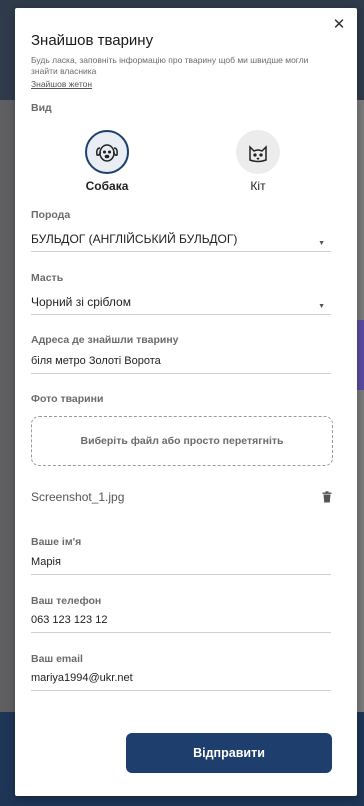 Image resolution: width=364 pixels, height=806 pixels. What do you see at coordinates (56, 542) in the screenshot?
I see `name-label: Ваше ім'я` at bounding box center [56, 542].